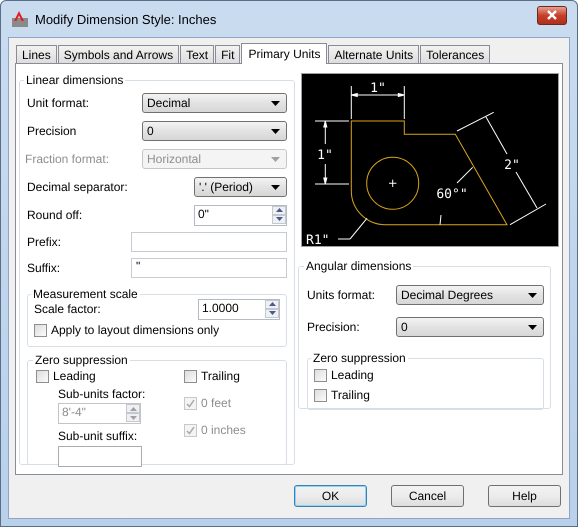  I want to click on dimension-text: 60°", so click(452, 194).